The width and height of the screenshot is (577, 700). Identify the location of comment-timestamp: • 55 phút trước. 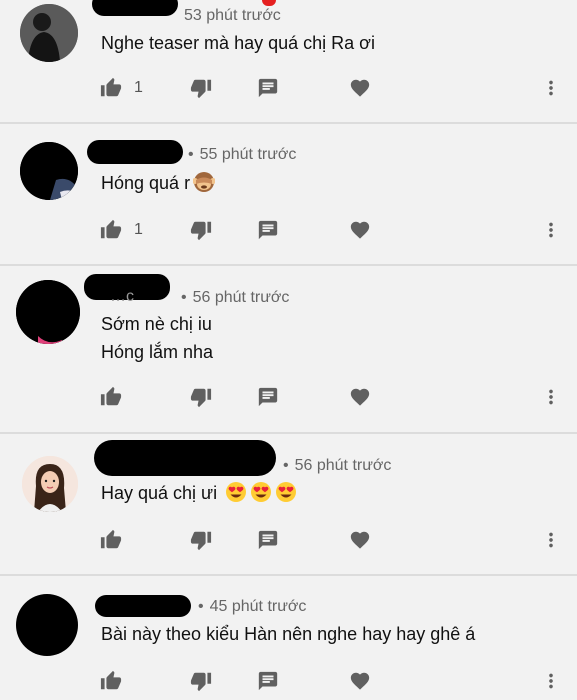
(242, 154).